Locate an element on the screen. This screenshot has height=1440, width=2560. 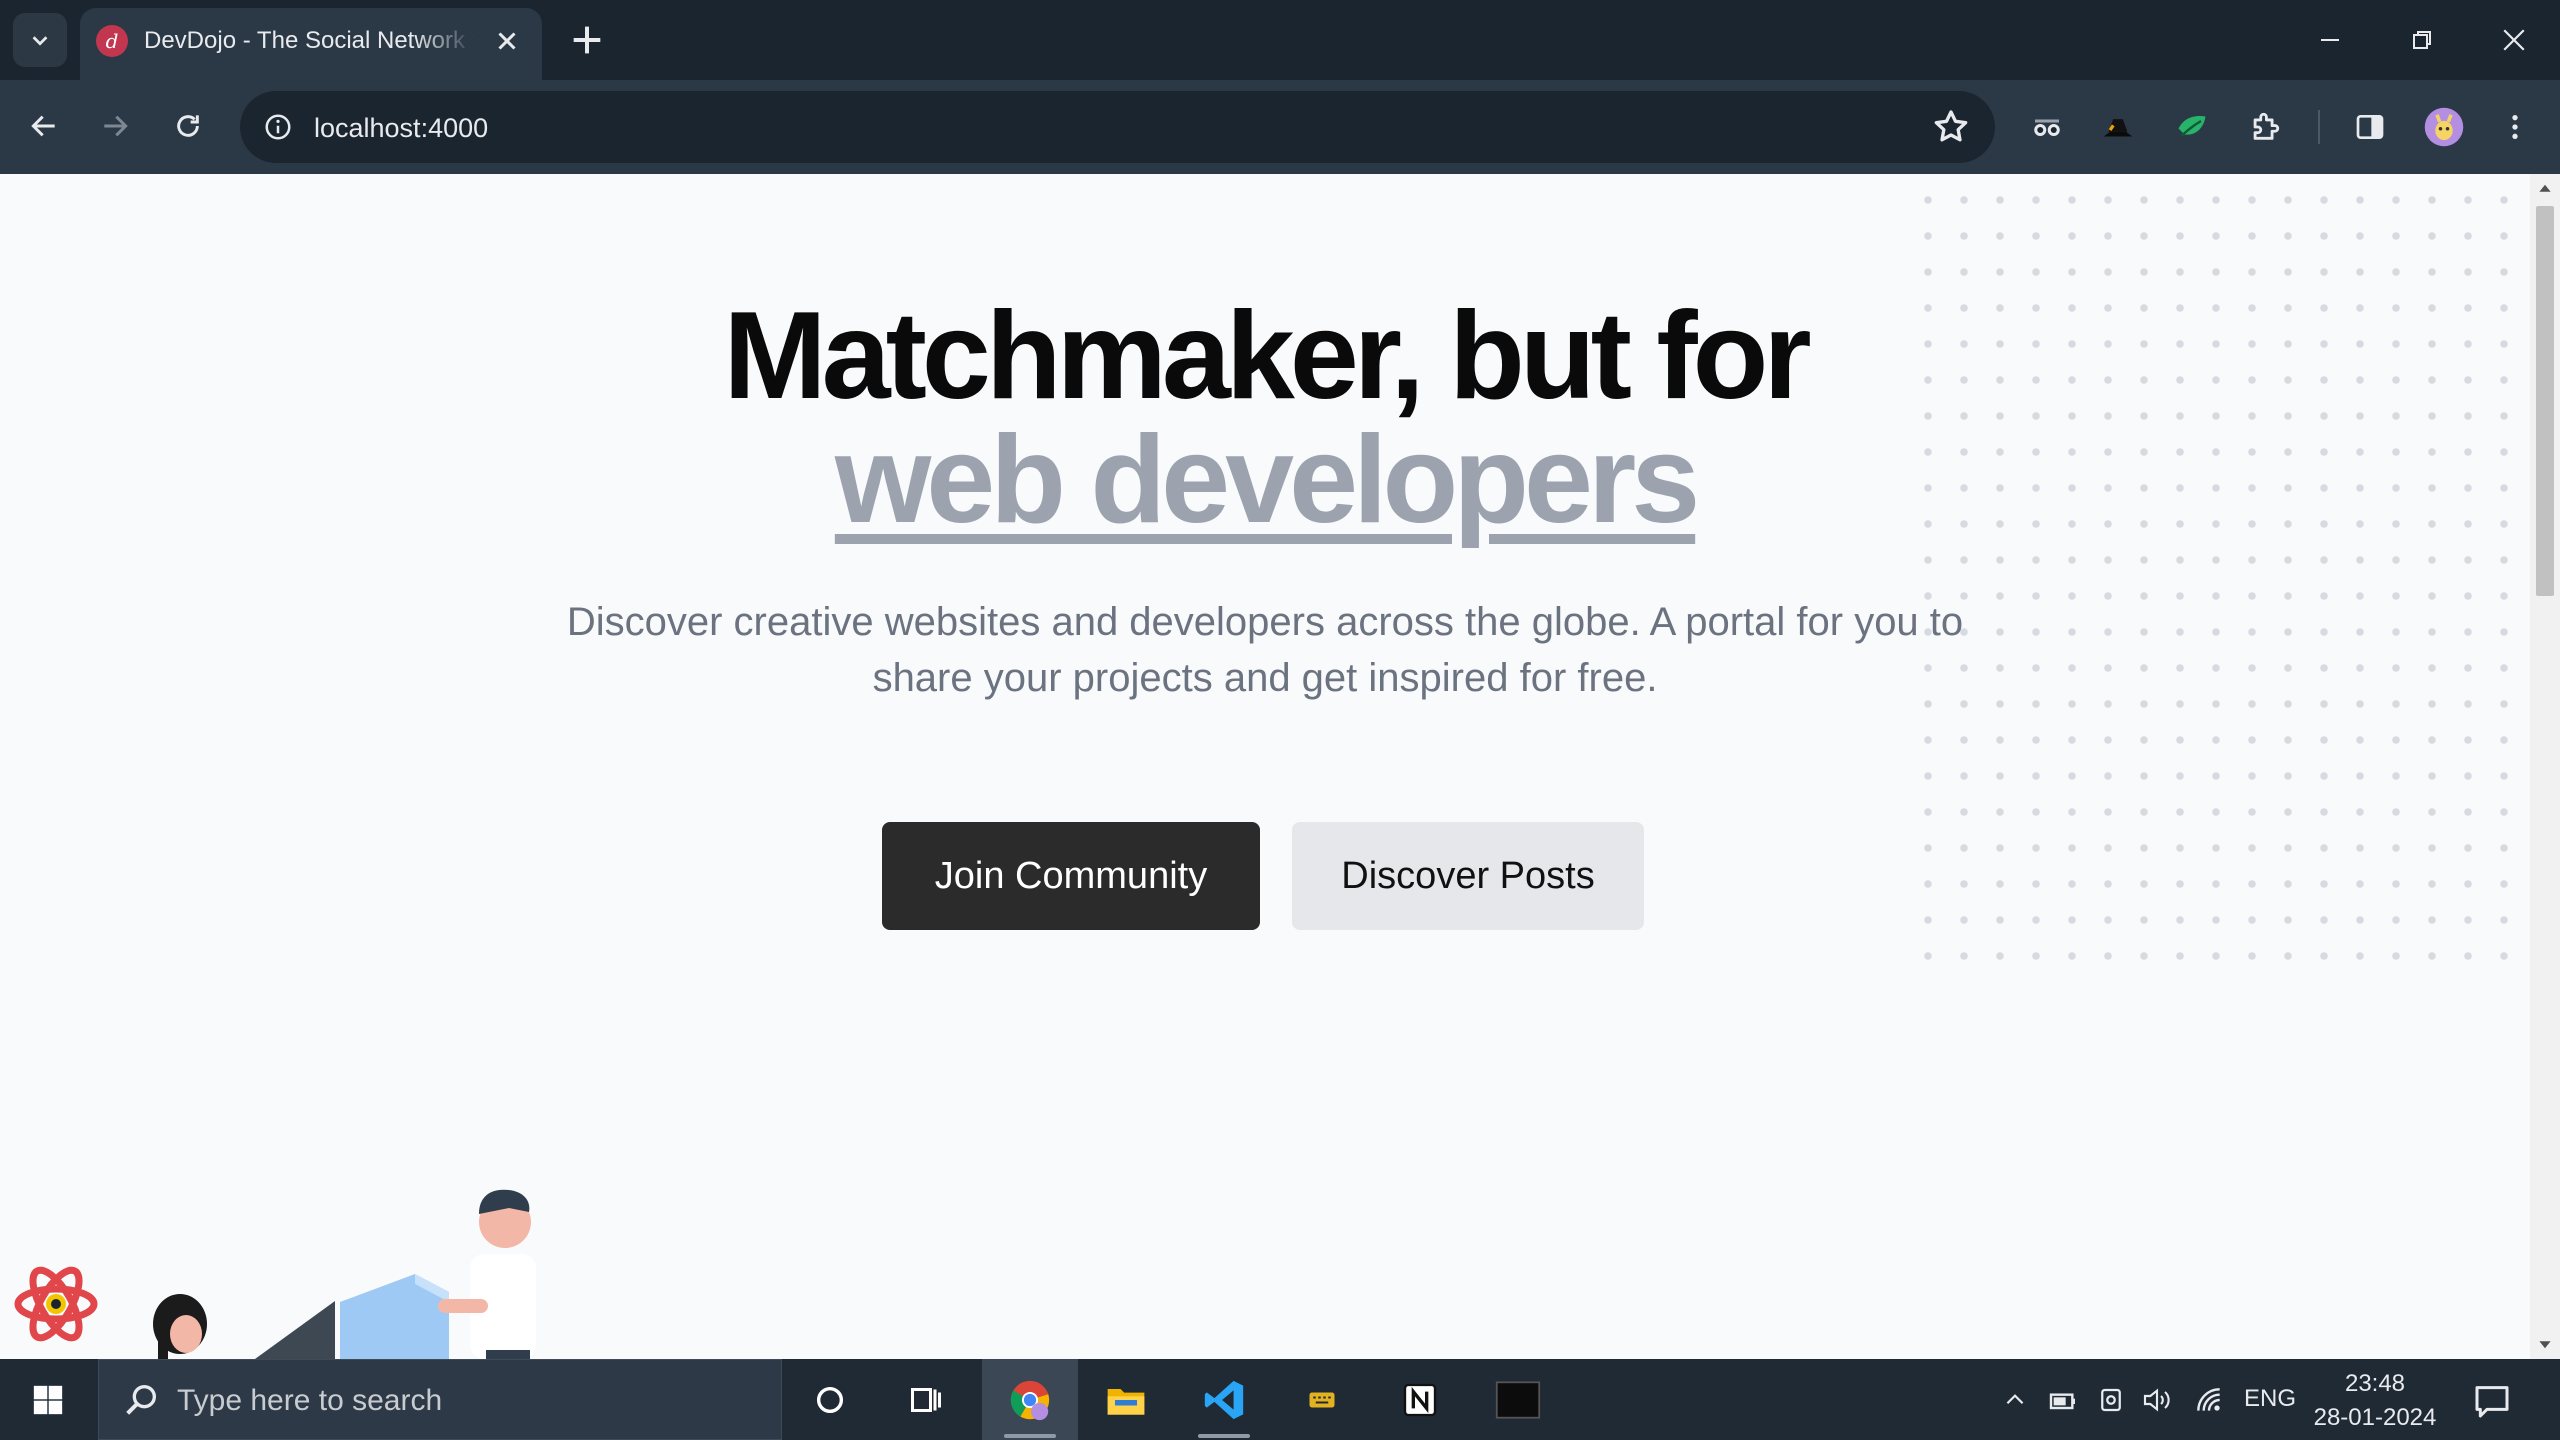
window-close-button is located at coordinates (2514, 40).